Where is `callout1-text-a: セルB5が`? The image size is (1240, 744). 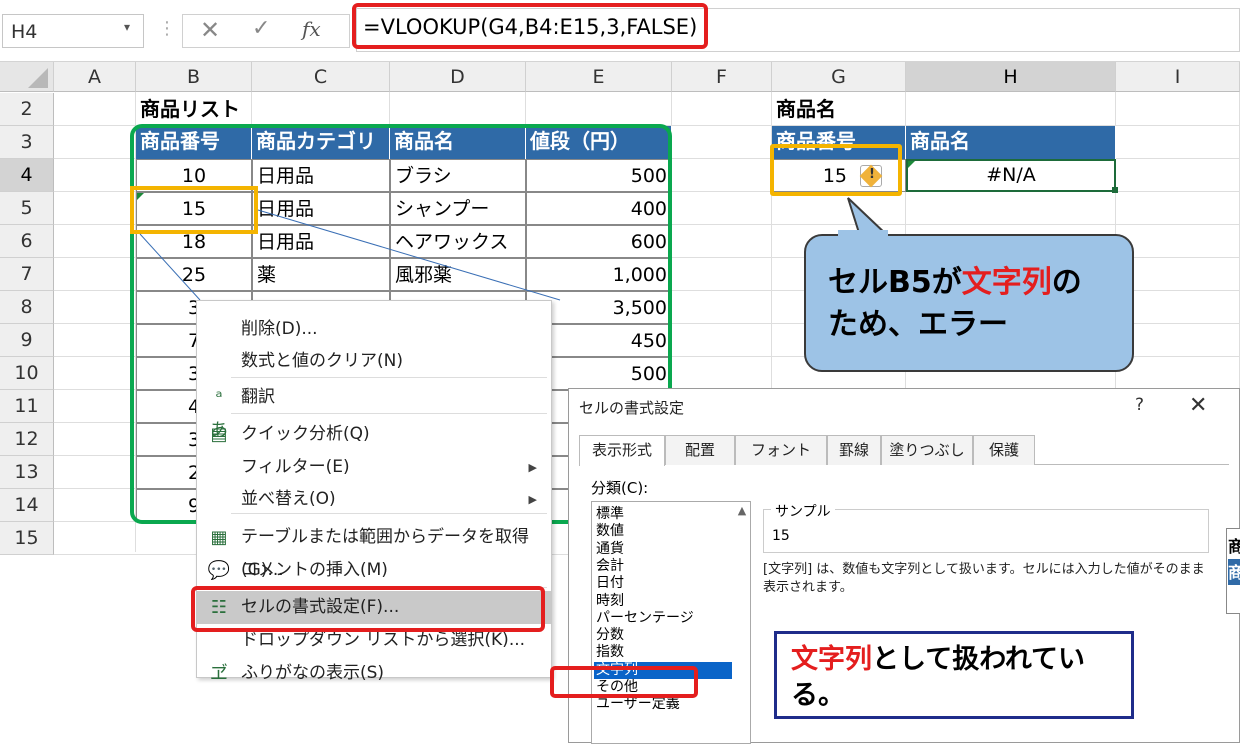 callout1-text-a: セルB5が is located at coordinates (895, 282).